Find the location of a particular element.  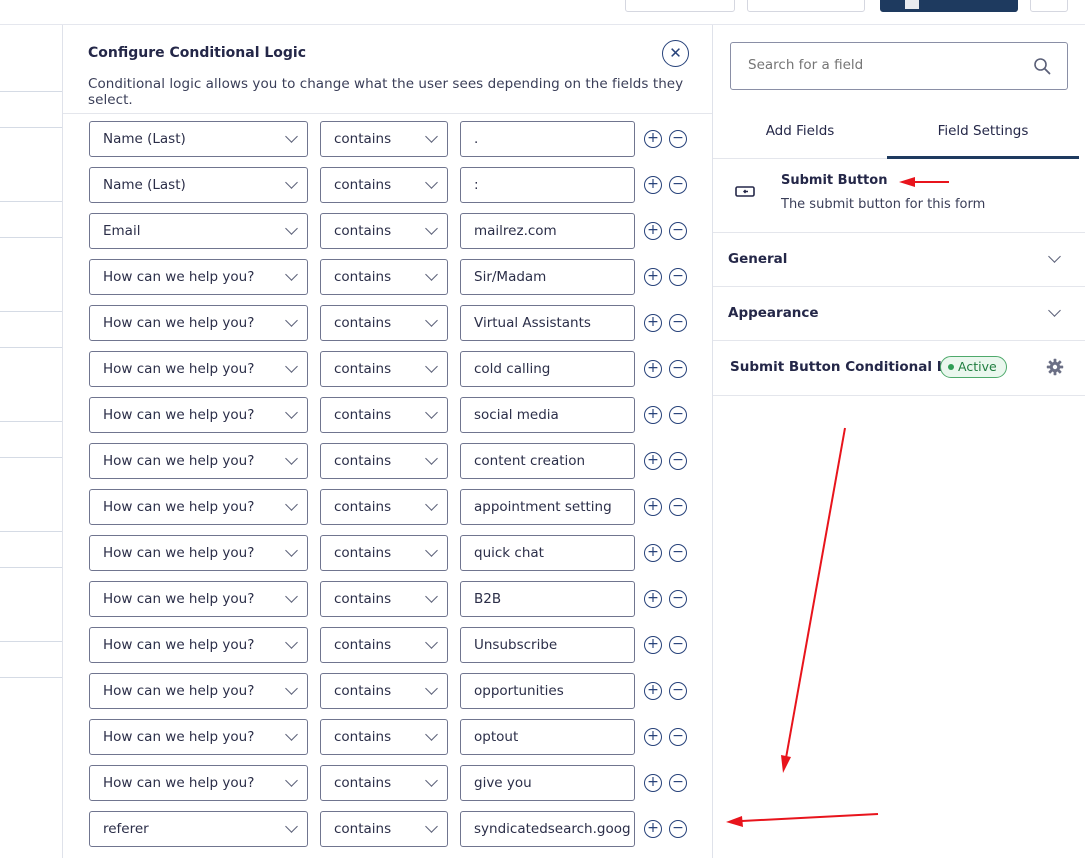

rule-value-input: social media is located at coordinates (547, 415).